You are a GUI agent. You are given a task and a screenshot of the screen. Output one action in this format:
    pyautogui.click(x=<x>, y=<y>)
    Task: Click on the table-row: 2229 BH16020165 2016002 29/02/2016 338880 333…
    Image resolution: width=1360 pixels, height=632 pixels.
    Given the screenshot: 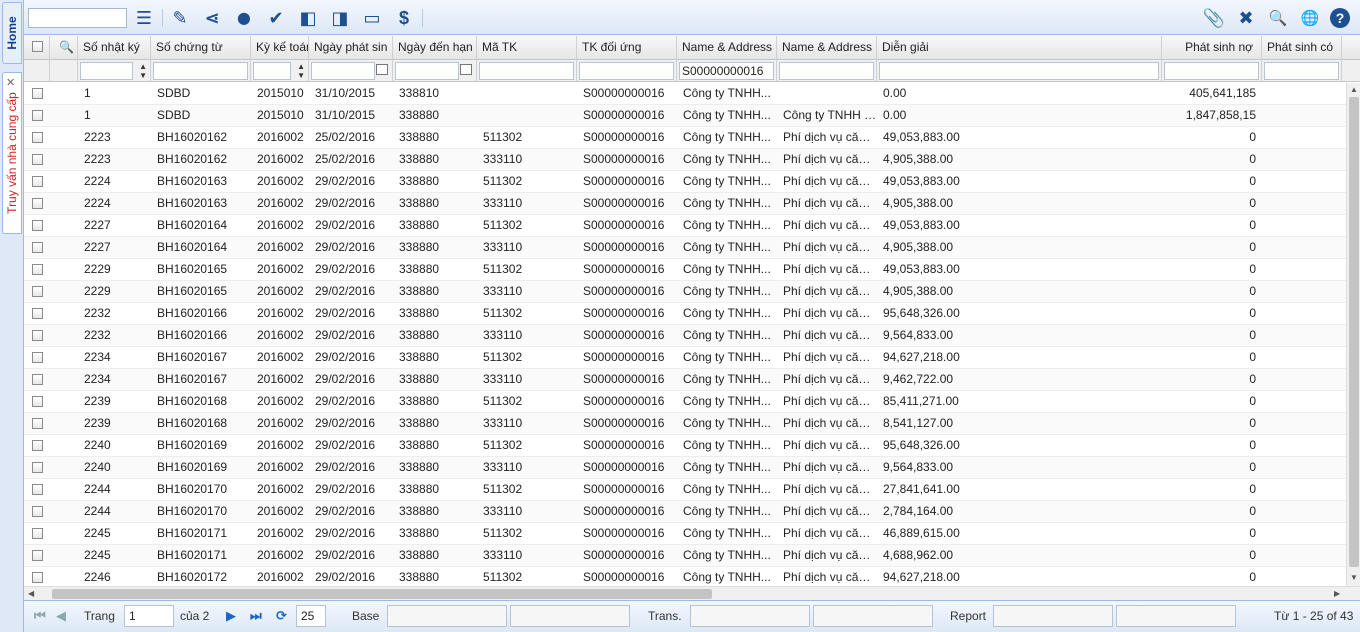 What is the action you would take?
    pyautogui.click(x=685, y=292)
    